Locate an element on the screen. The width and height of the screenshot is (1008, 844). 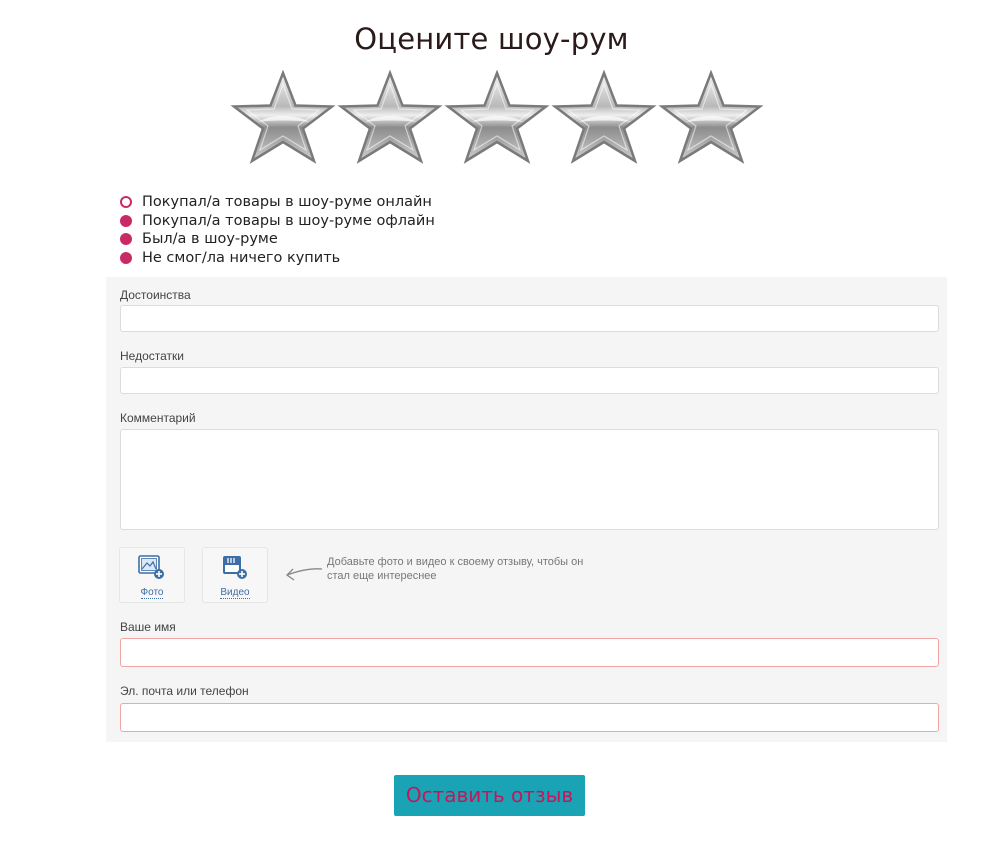
disadvantages-input is located at coordinates (529, 380).